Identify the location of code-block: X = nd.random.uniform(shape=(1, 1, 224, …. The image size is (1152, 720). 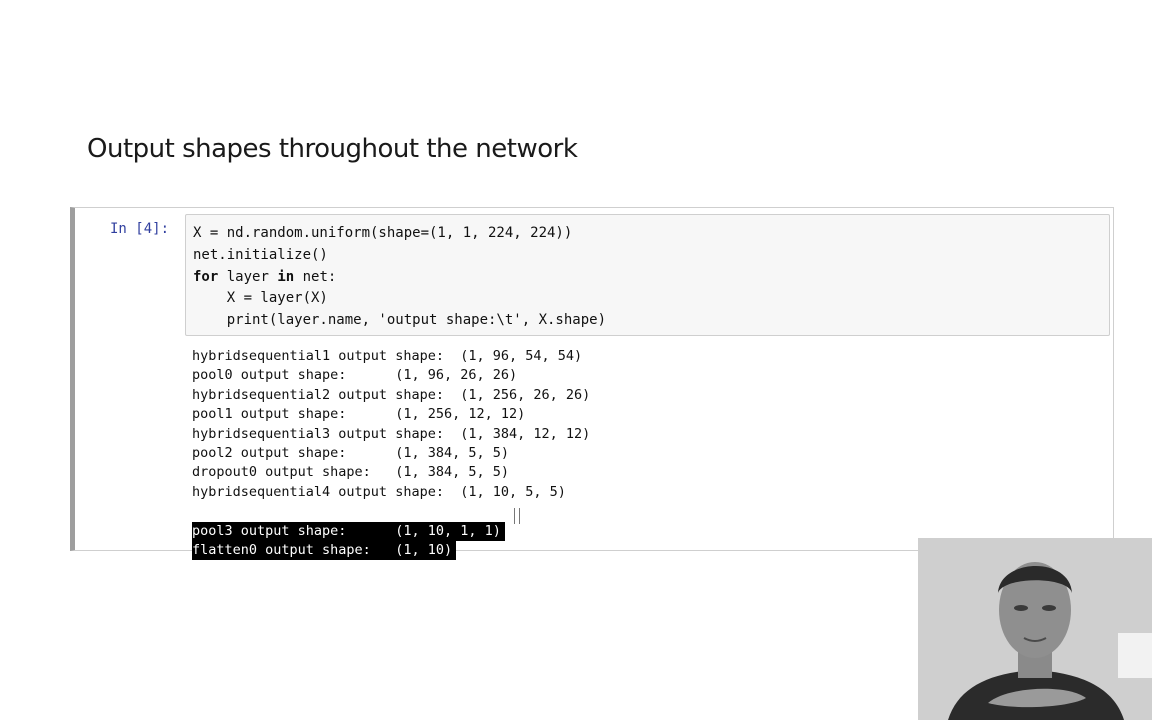
(399, 277).